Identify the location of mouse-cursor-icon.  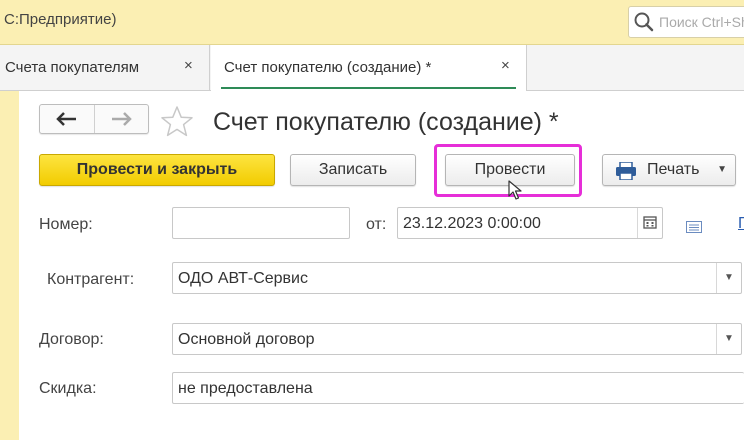
(515, 190).